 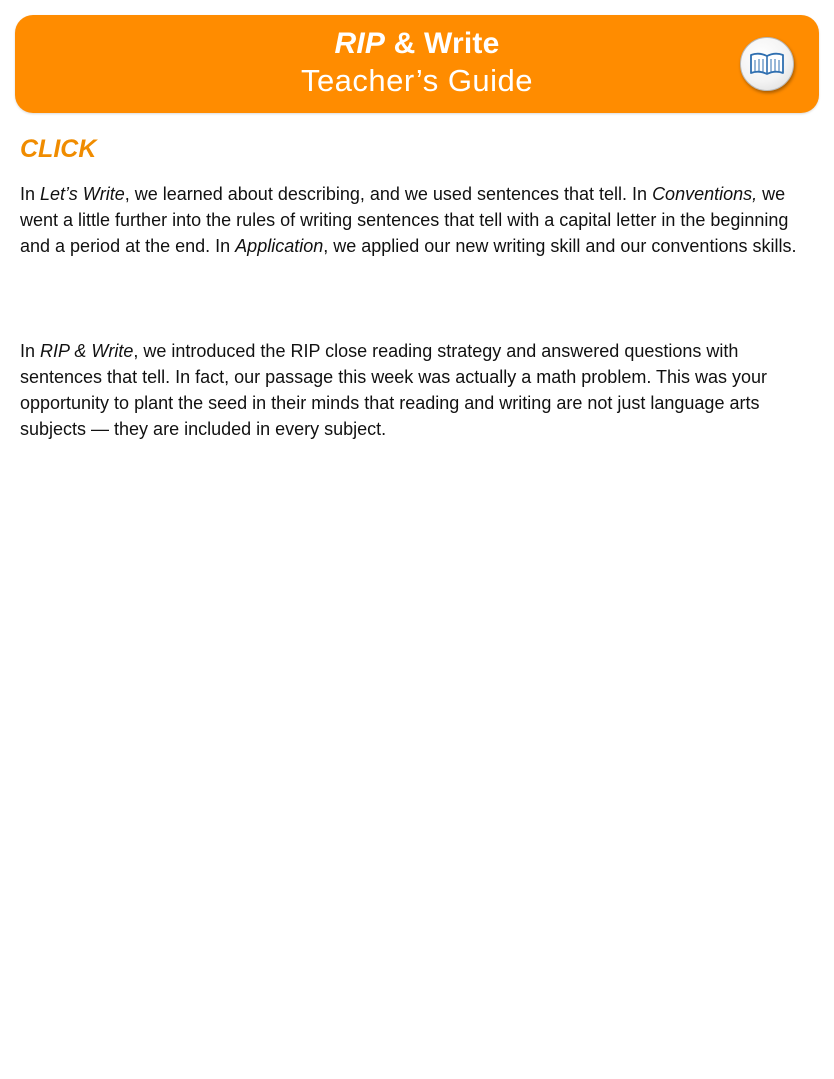 I want to click on paragraph-1-text-1: In, so click(x=30, y=194).